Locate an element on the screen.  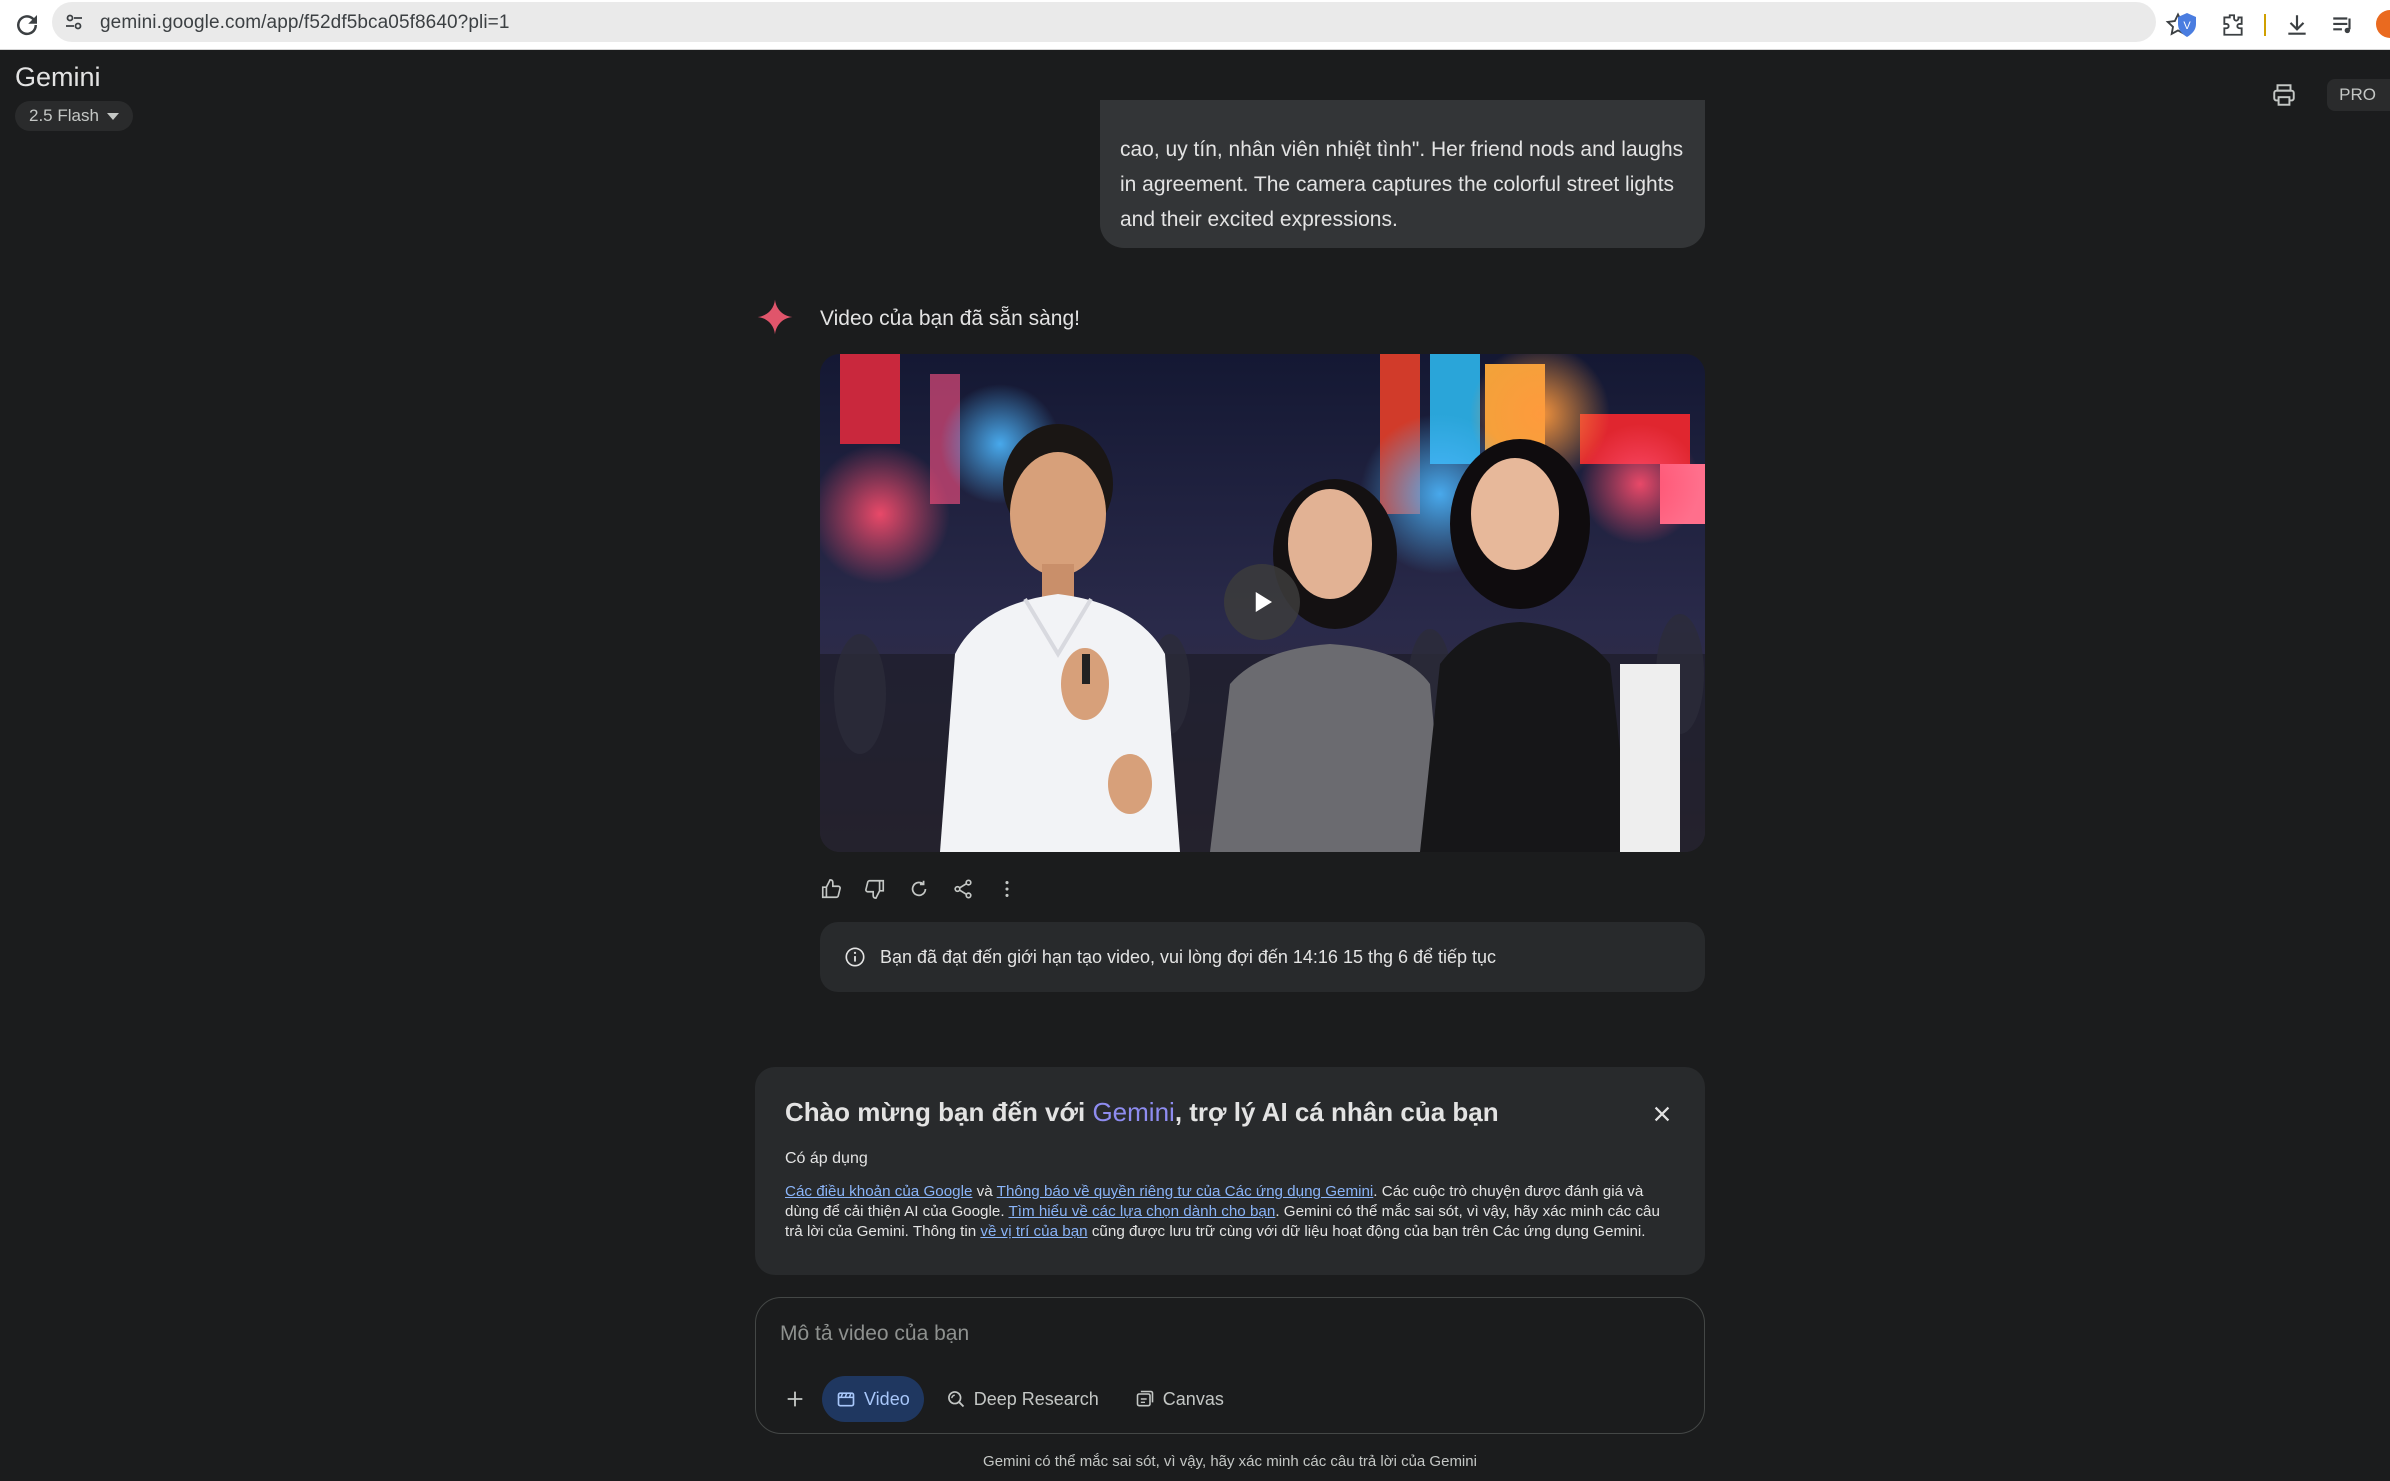
welcome-title-brand: Gemini is located at coordinates (1133, 1112).